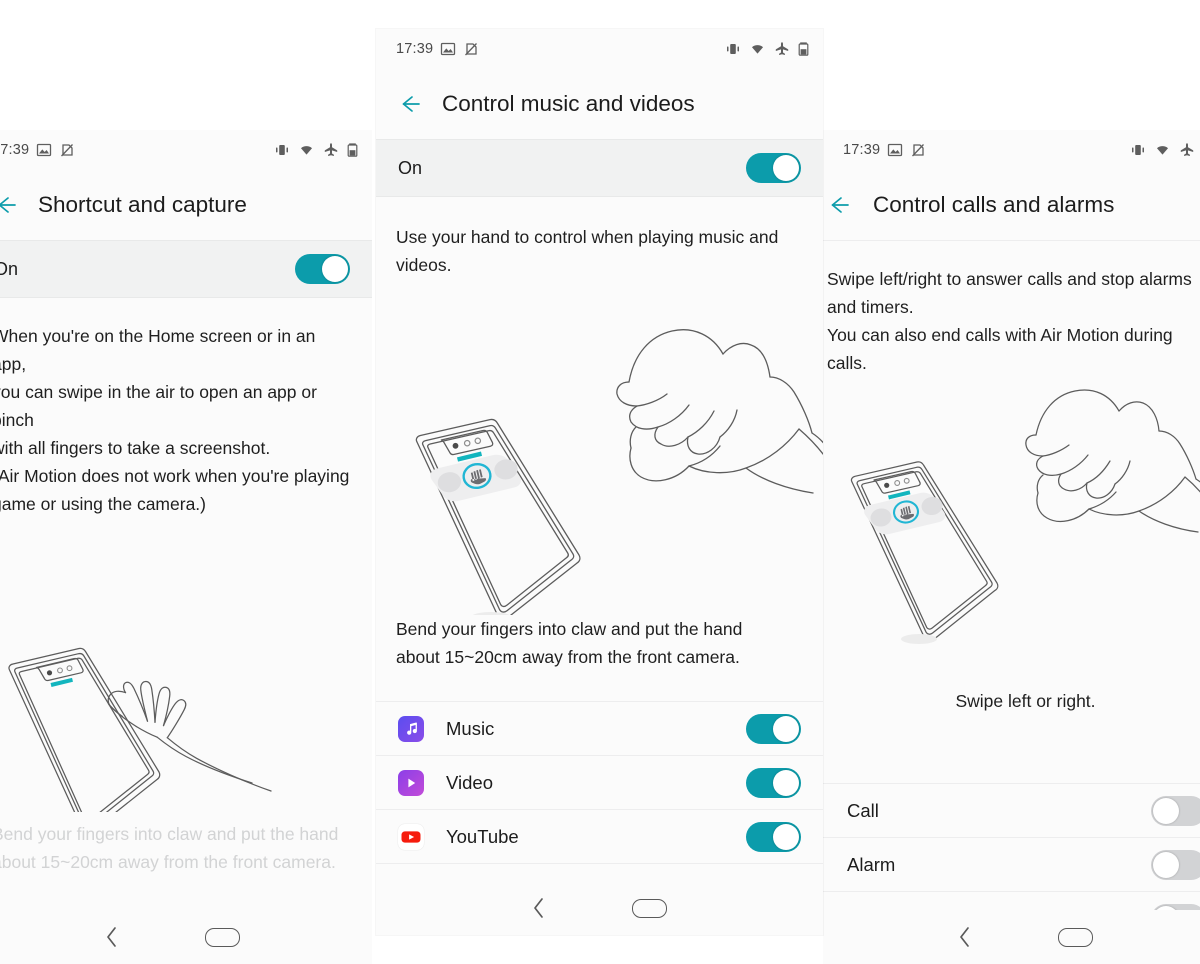 This screenshot has width=1200, height=964. I want to click on page-title: Control music and videos, so click(568, 103).